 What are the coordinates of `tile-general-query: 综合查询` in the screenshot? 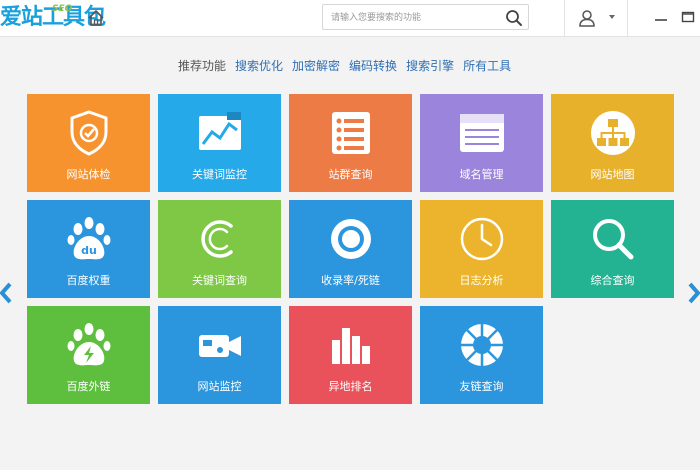 It's located at (612, 249).